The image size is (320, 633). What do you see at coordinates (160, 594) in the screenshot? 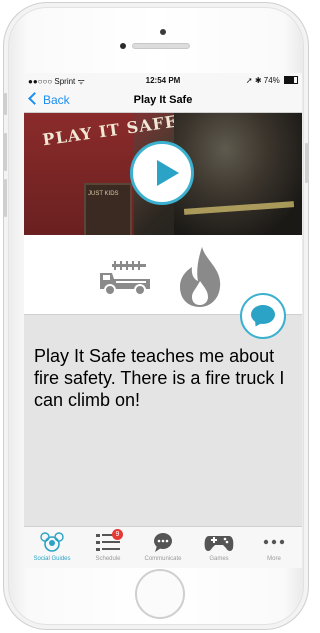
I see `home-button` at bounding box center [160, 594].